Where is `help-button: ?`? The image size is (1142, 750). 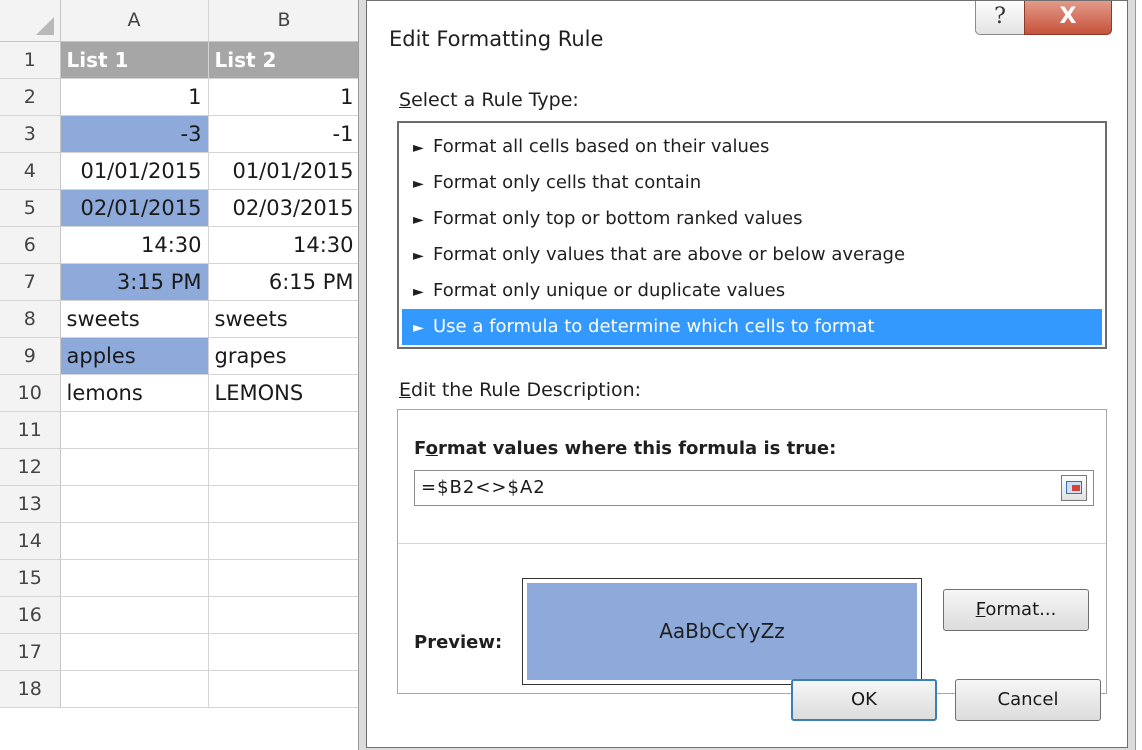 help-button: ? is located at coordinates (1000, 18).